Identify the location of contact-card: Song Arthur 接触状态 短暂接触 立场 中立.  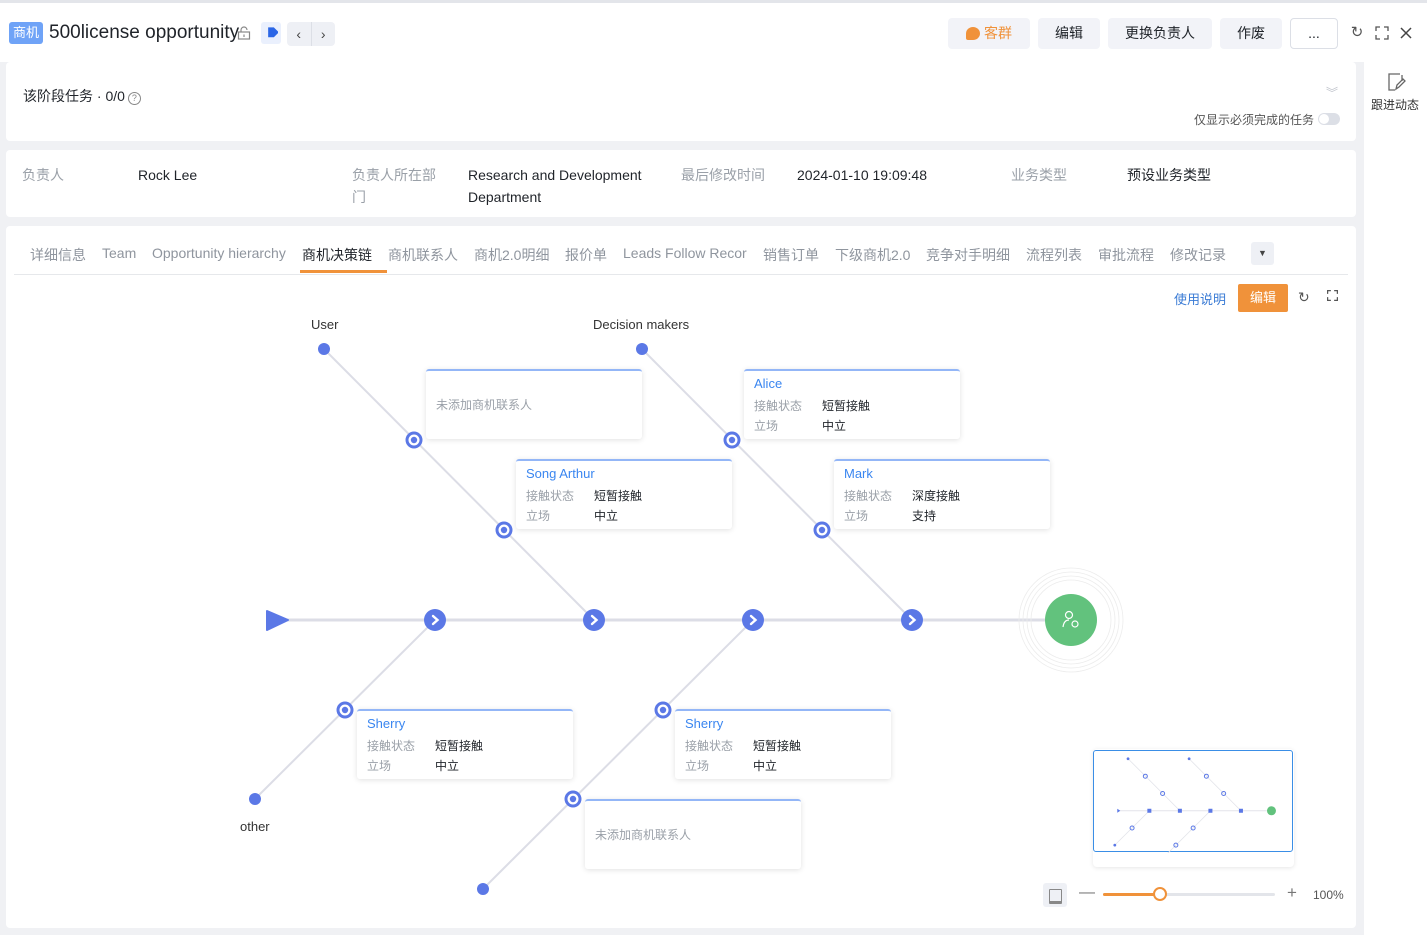
(624, 494).